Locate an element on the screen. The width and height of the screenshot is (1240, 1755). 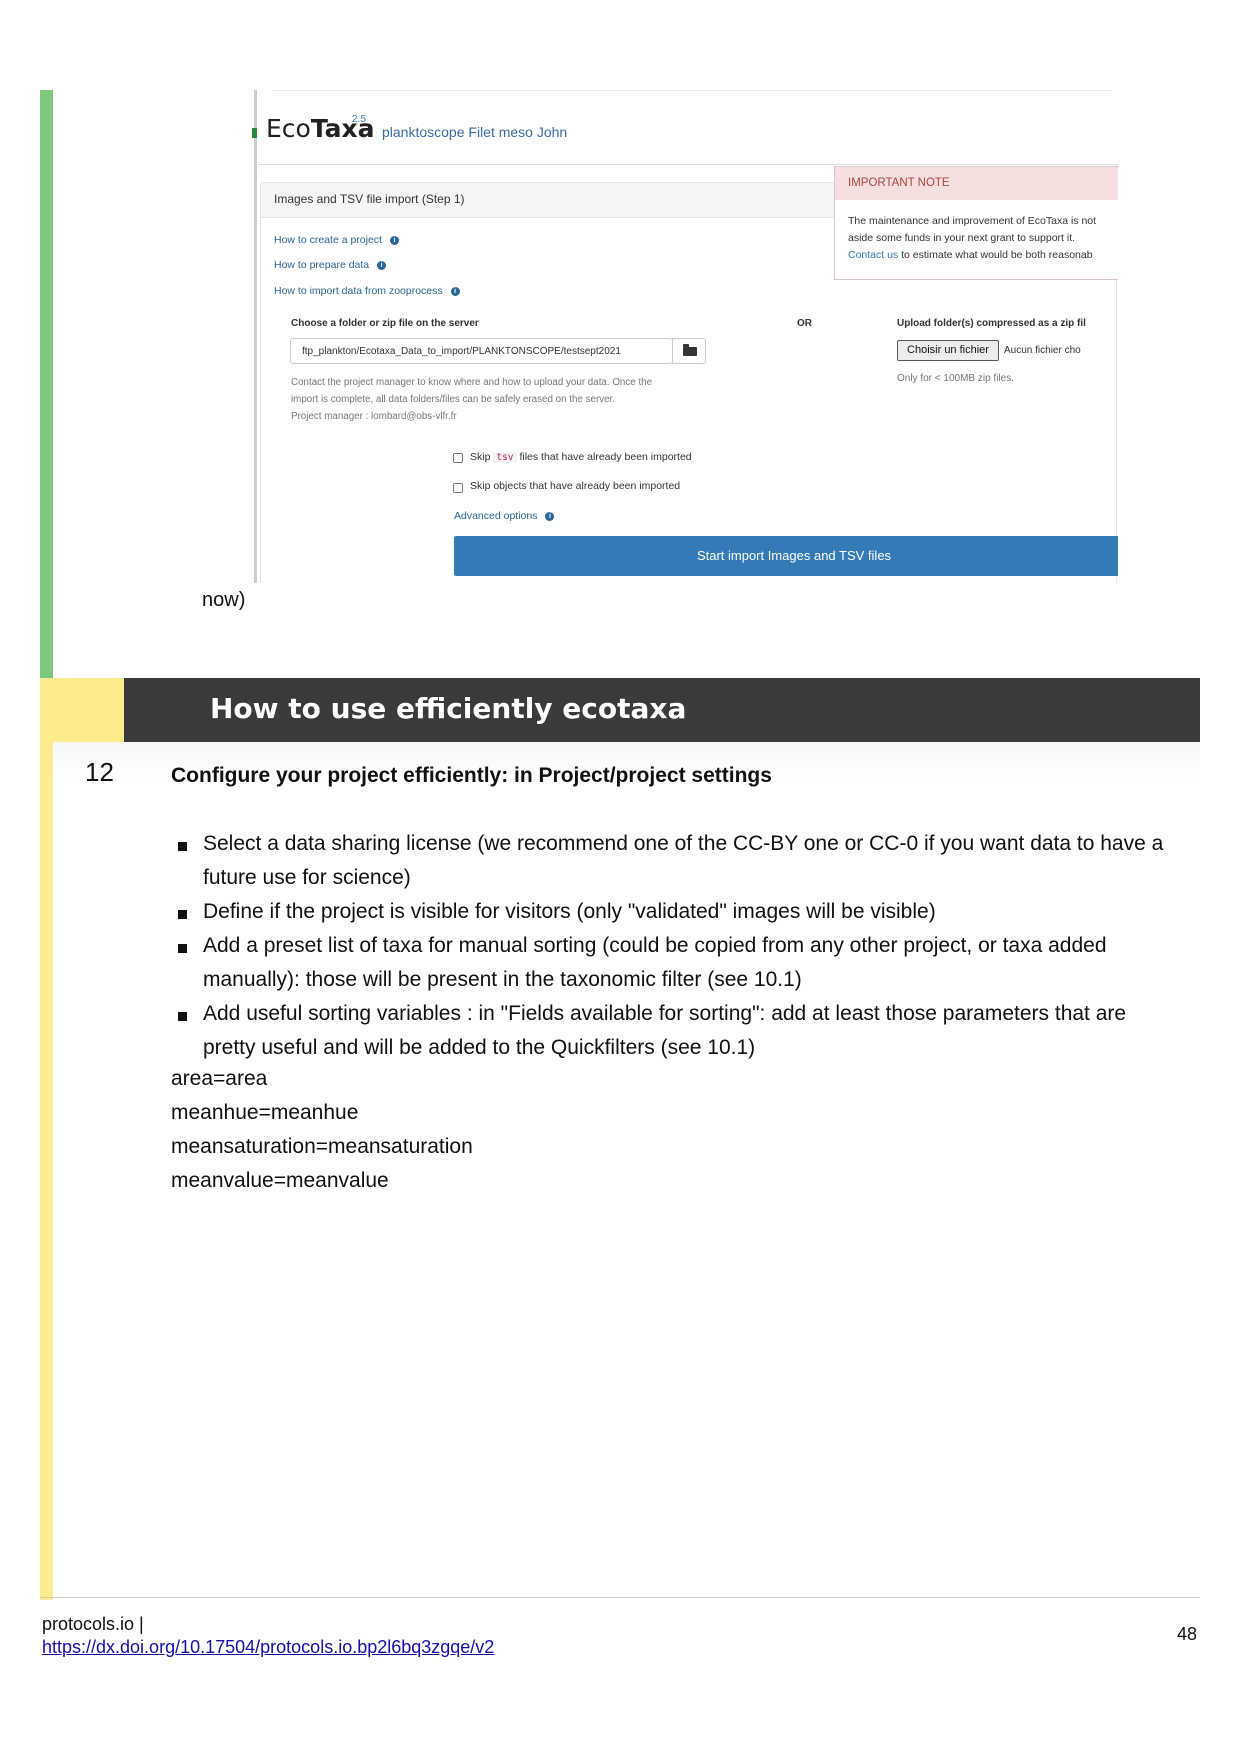
folder-open-icon is located at coordinates (690, 350).